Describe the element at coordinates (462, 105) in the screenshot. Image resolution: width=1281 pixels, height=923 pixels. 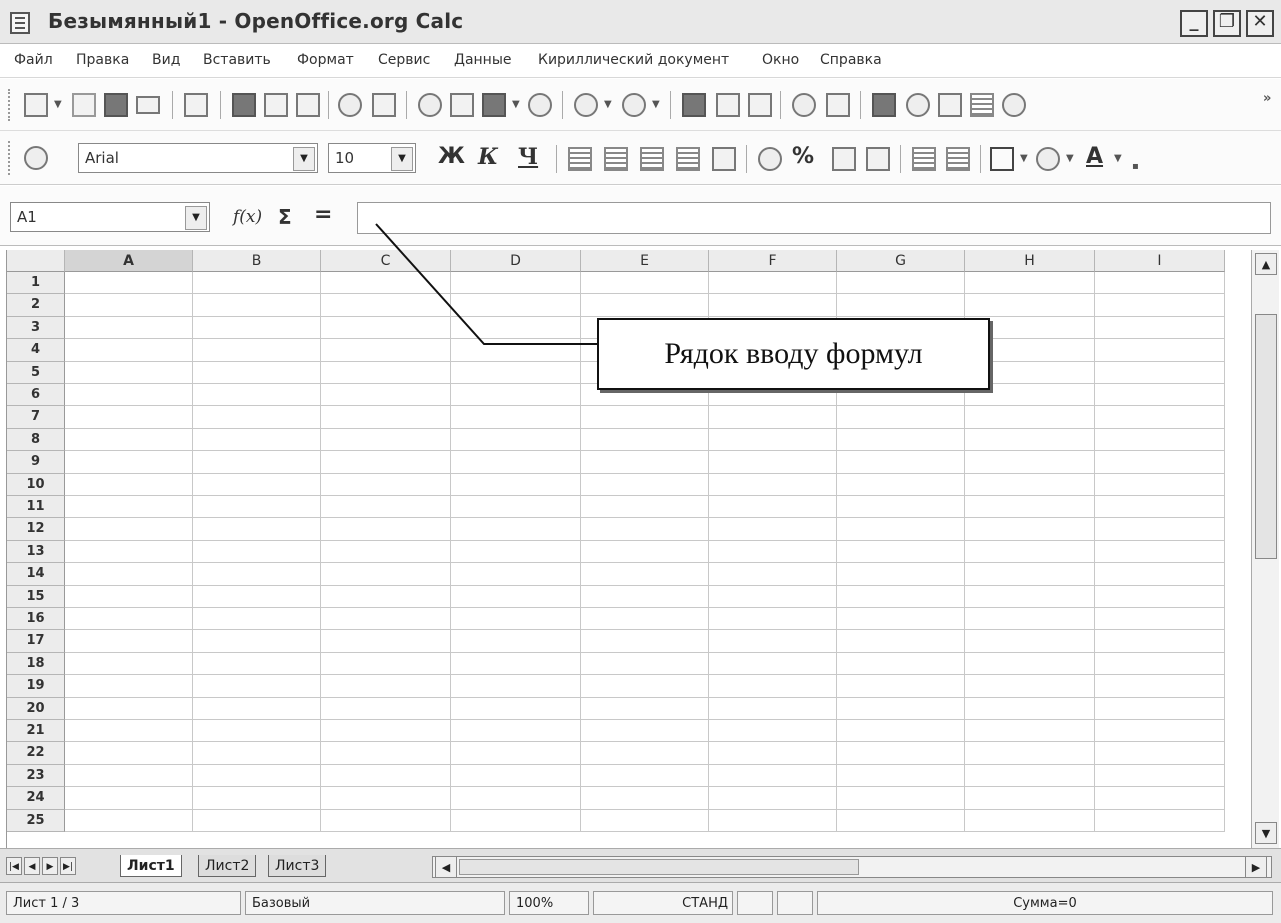
I see `copy-icon` at that location.